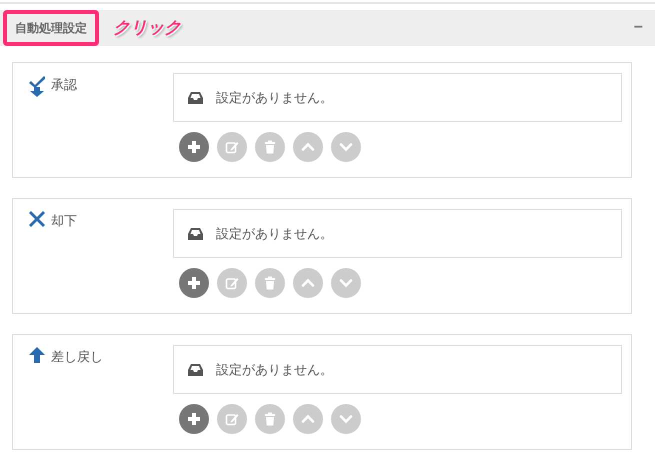 Image resolution: width=655 pixels, height=461 pixels. Describe the element at coordinates (51, 28) in the screenshot. I see `section-title: 自動処理設定` at that location.